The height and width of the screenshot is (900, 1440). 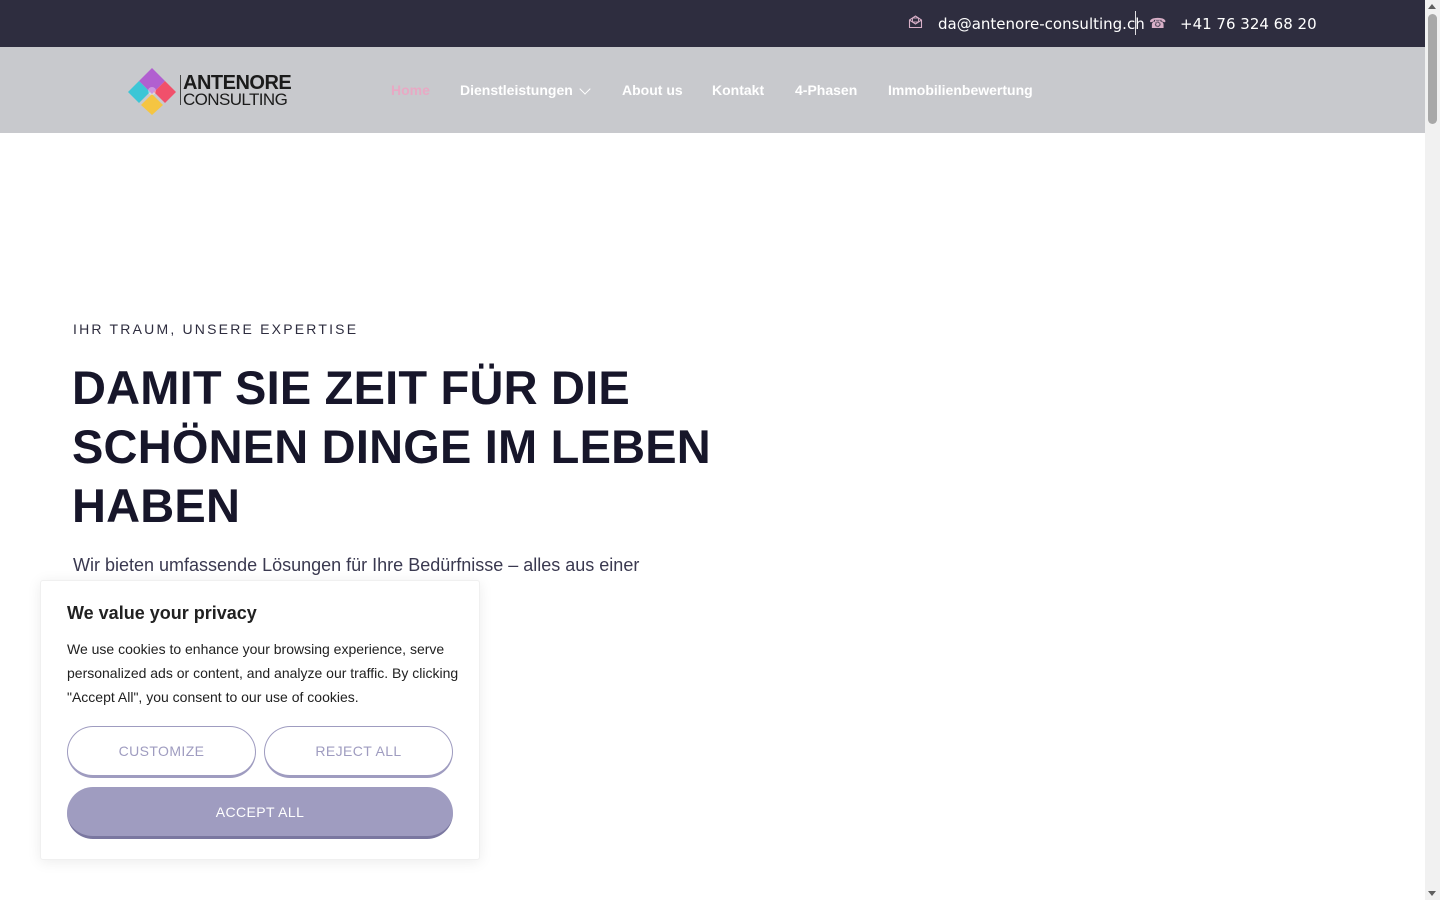 What do you see at coordinates (1041, 23) in the screenshot?
I see `email-address: da@antenore-consulting.ch` at bounding box center [1041, 23].